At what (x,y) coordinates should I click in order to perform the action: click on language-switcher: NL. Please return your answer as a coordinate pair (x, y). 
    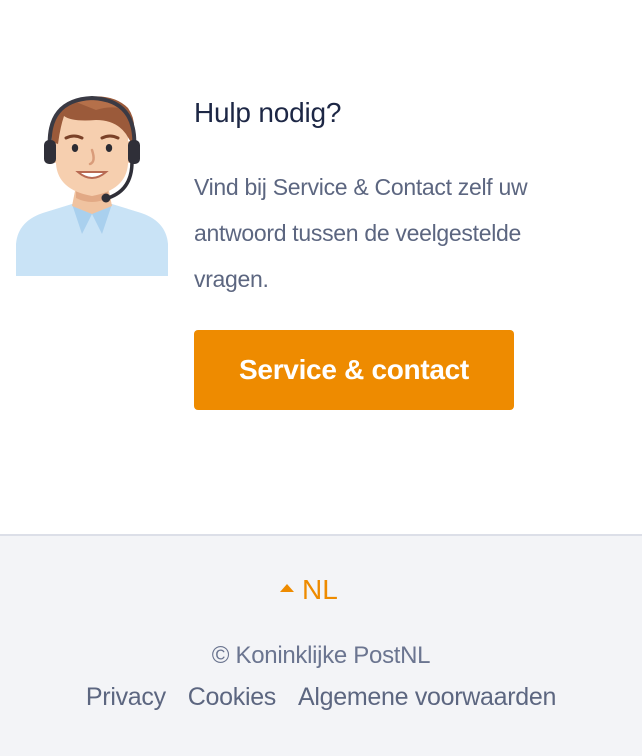
    Looking at the image, I should click on (309, 590).